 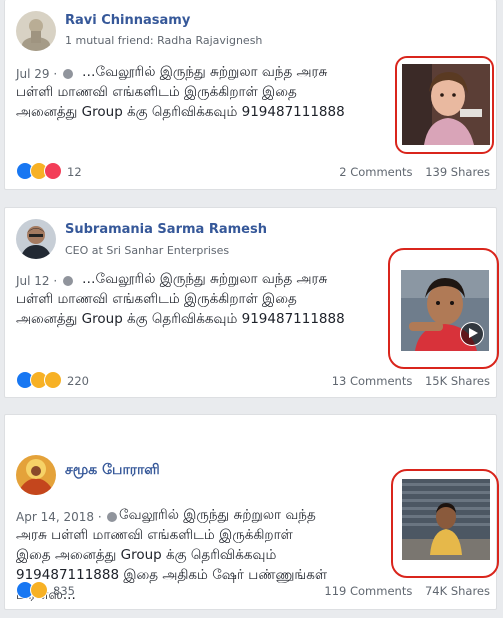 What do you see at coordinates (457, 381) in the screenshot?
I see `shares-link: 15K Shares` at bounding box center [457, 381].